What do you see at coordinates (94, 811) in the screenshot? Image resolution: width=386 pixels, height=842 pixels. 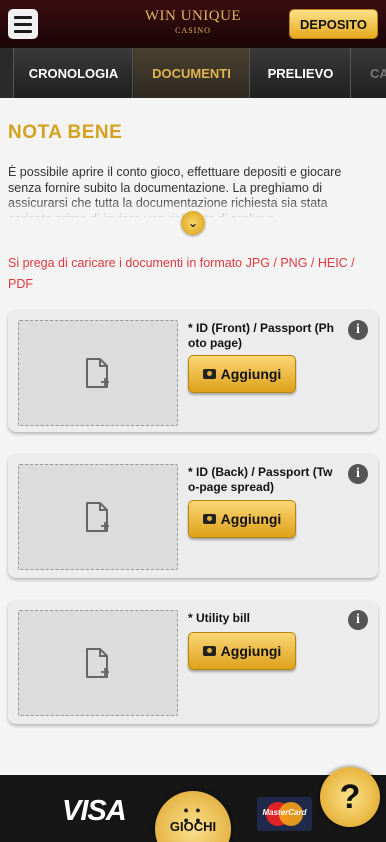 I see `visa-logo: VISA` at bounding box center [94, 811].